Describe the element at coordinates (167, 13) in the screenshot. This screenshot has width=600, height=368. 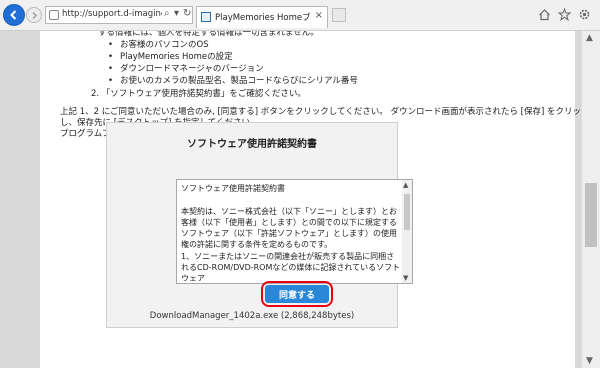
I see `search-icon: ⌕` at that location.